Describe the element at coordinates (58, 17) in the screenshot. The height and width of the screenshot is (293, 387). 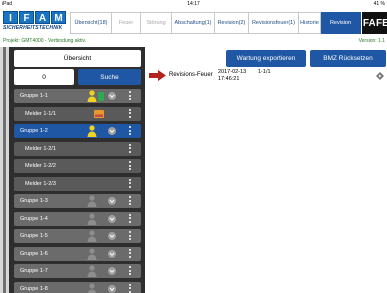
I see `logo-letter: M` at that location.